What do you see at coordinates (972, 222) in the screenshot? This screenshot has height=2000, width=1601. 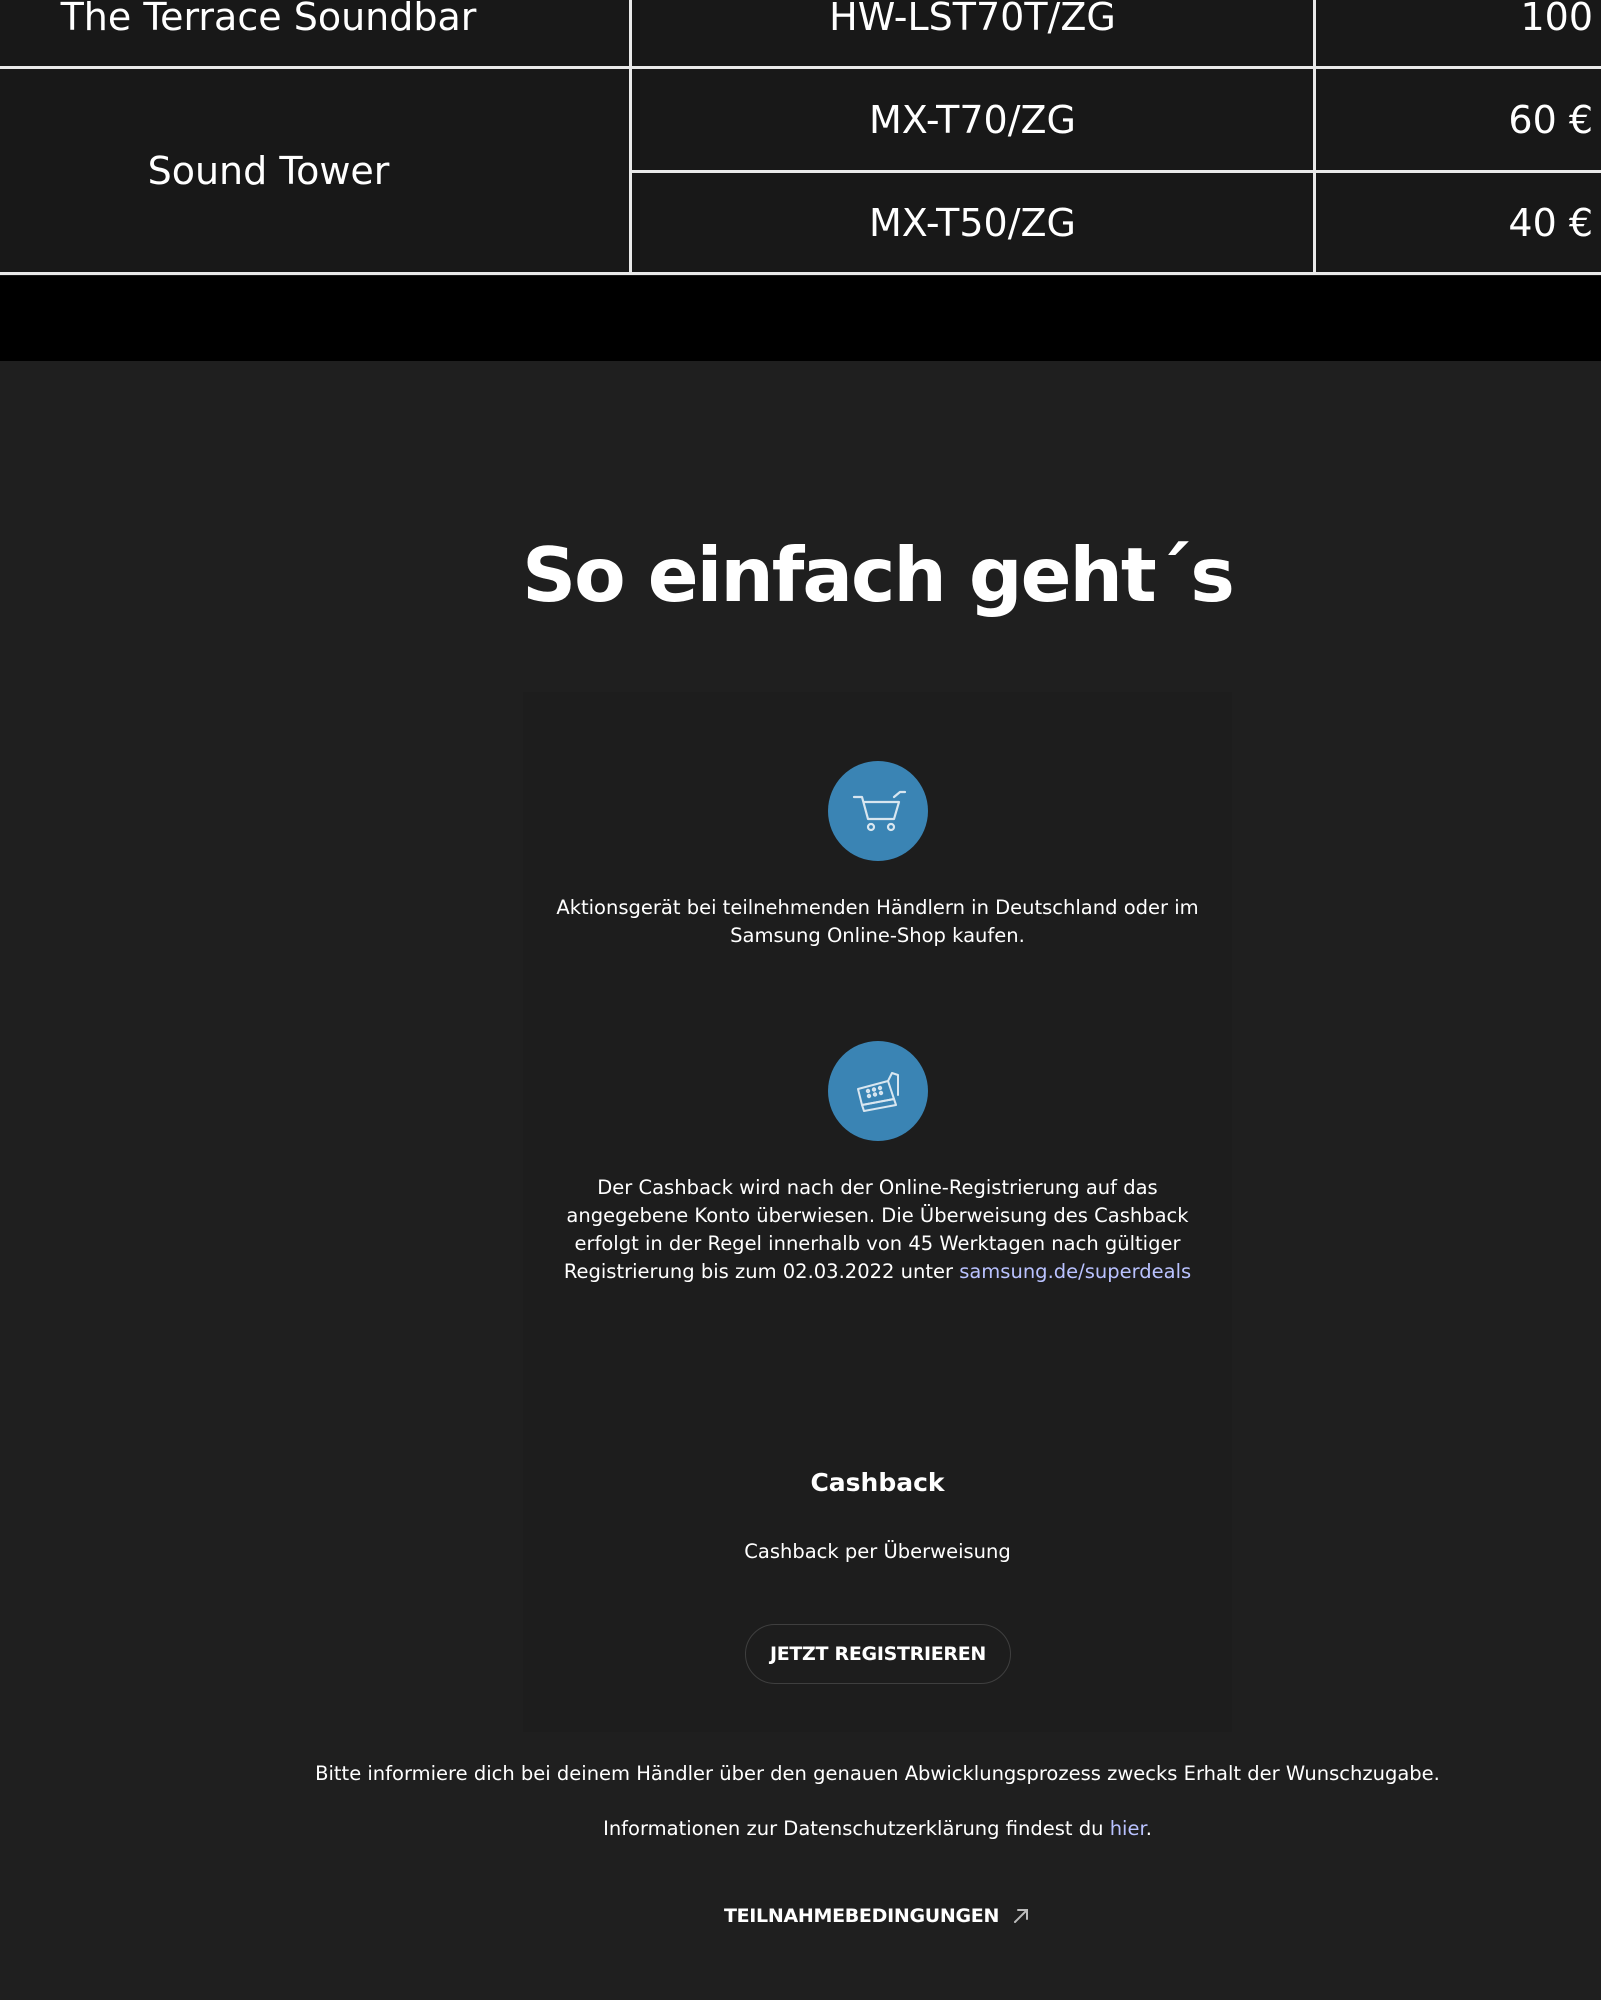 I see `table-cell-model: MX-T50/ZG` at bounding box center [972, 222].